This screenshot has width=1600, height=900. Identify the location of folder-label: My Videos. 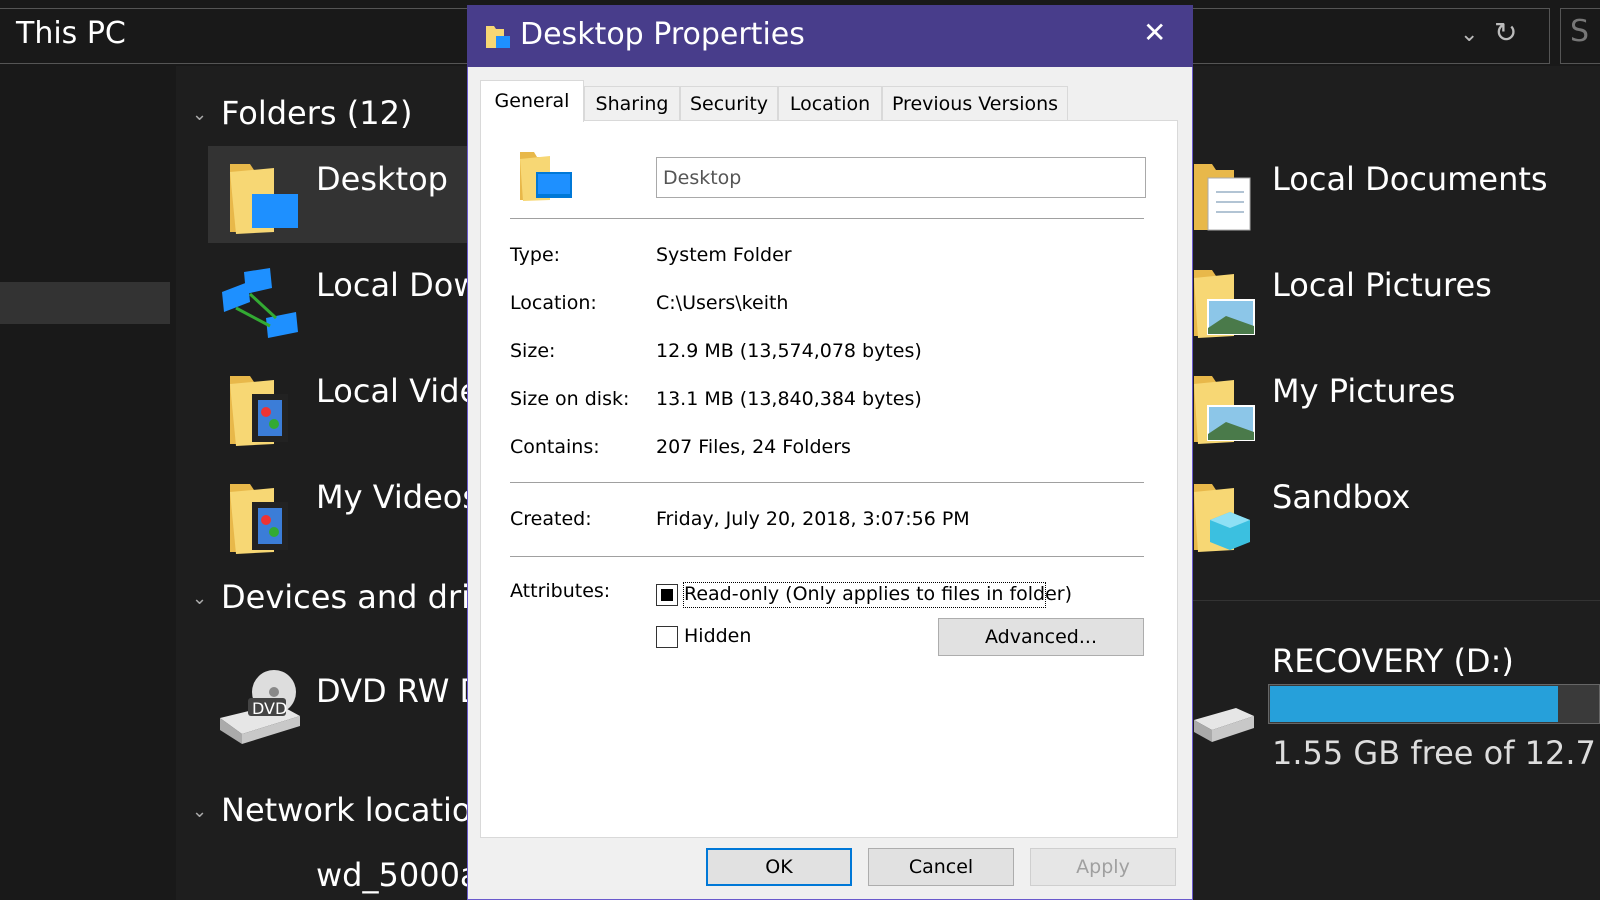
(398, 497).